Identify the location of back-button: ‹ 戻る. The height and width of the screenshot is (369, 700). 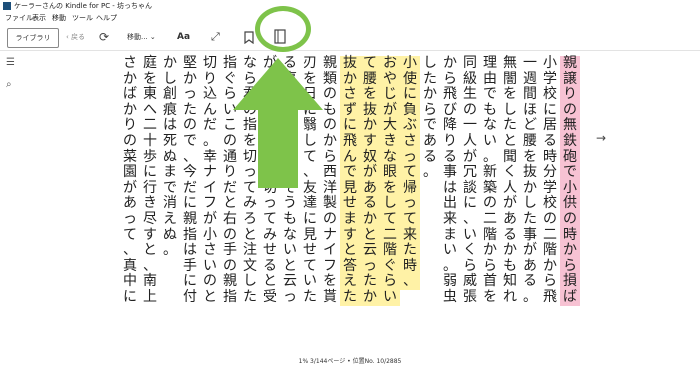
(79, 37).